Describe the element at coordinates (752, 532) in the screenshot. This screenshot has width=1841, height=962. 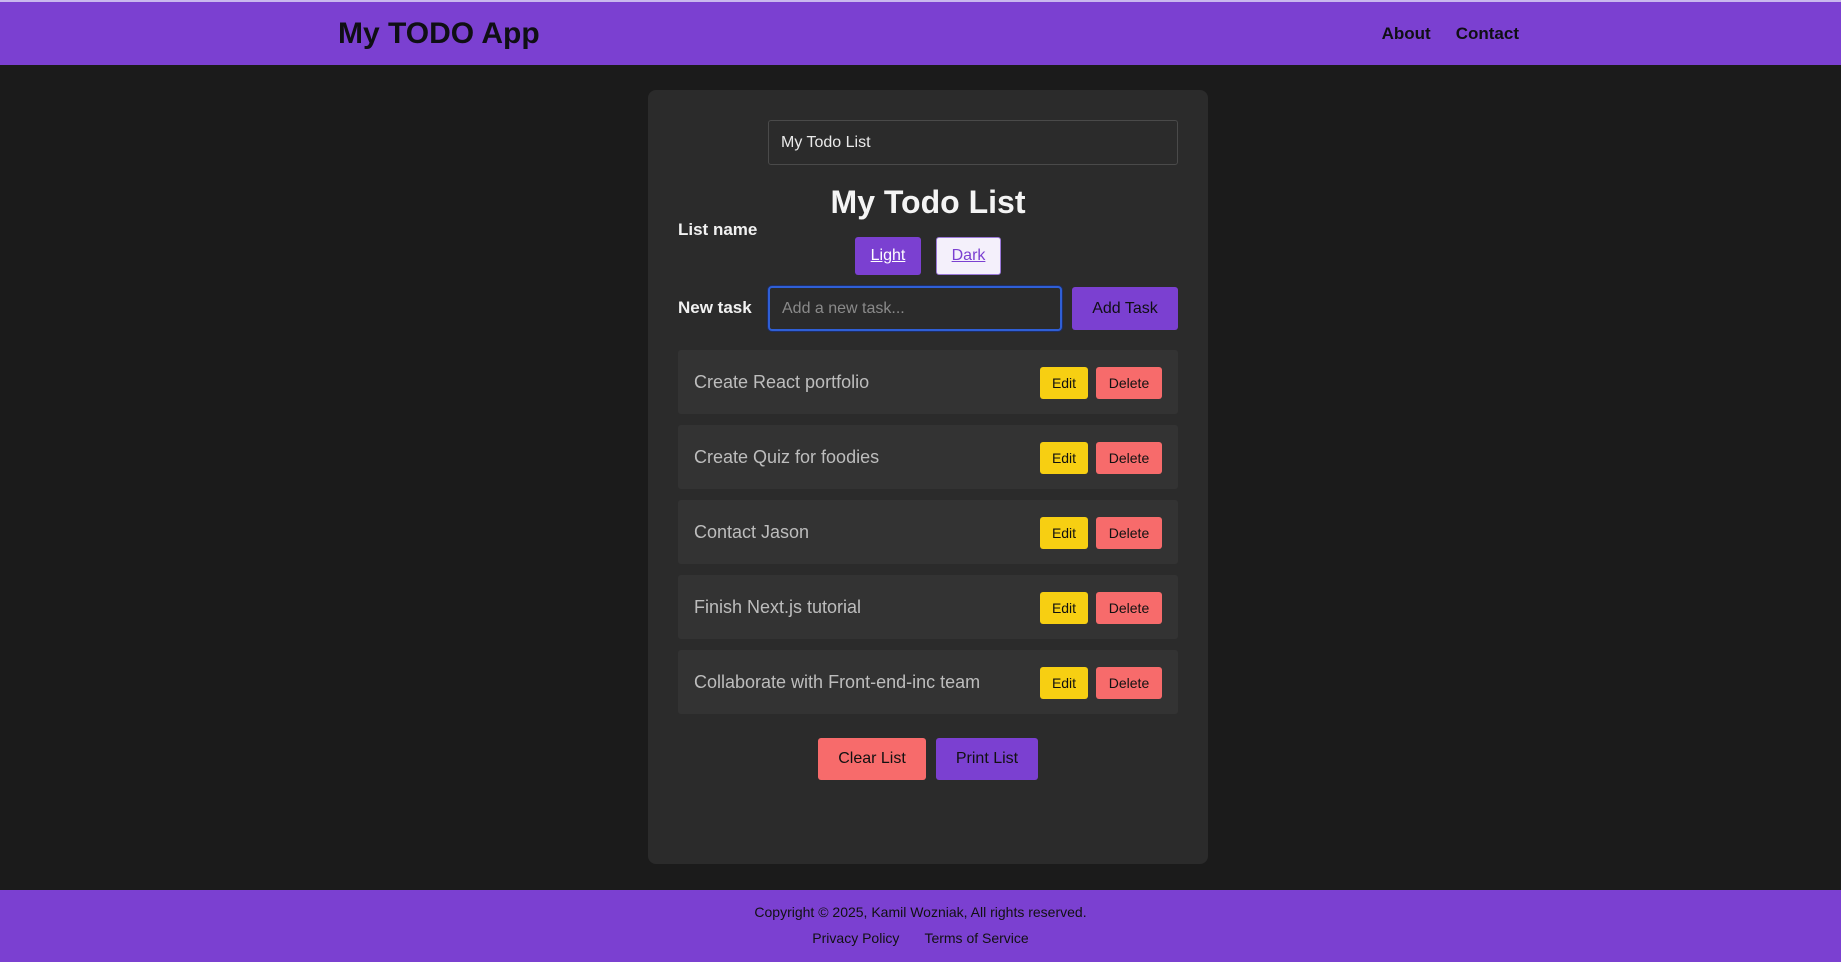
I see `task-text: Contact Jason` at that location.